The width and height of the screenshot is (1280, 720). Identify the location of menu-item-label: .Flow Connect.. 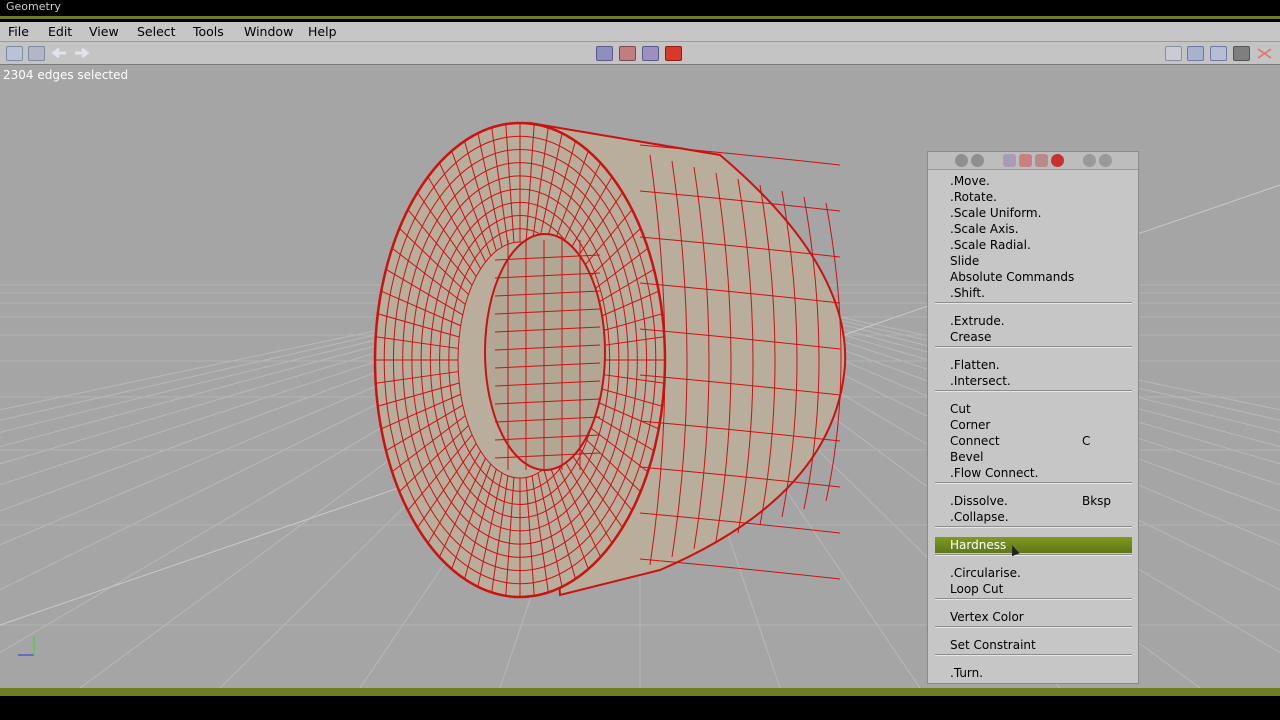
(994, 473).